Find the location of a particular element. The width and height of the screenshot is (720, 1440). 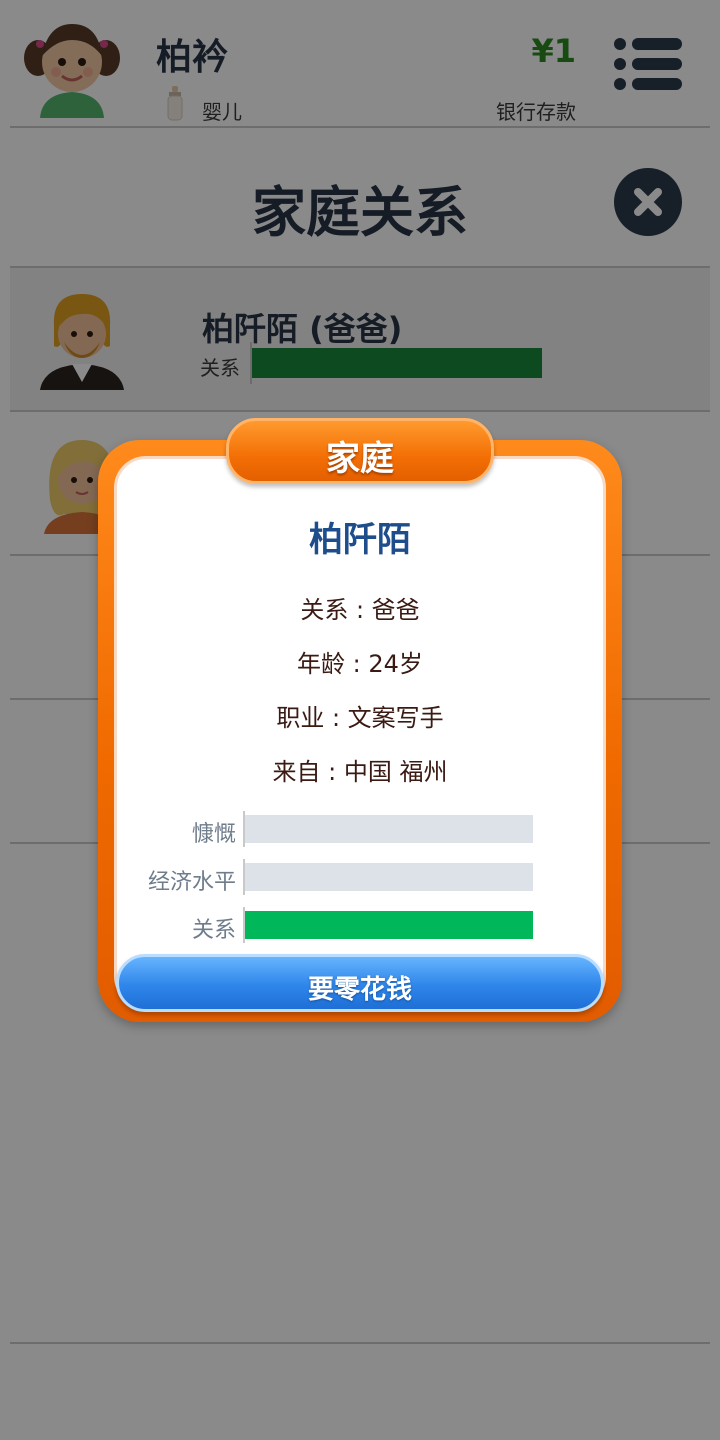

stat-label-relation: 关系 is located at coordinates (213, 930).